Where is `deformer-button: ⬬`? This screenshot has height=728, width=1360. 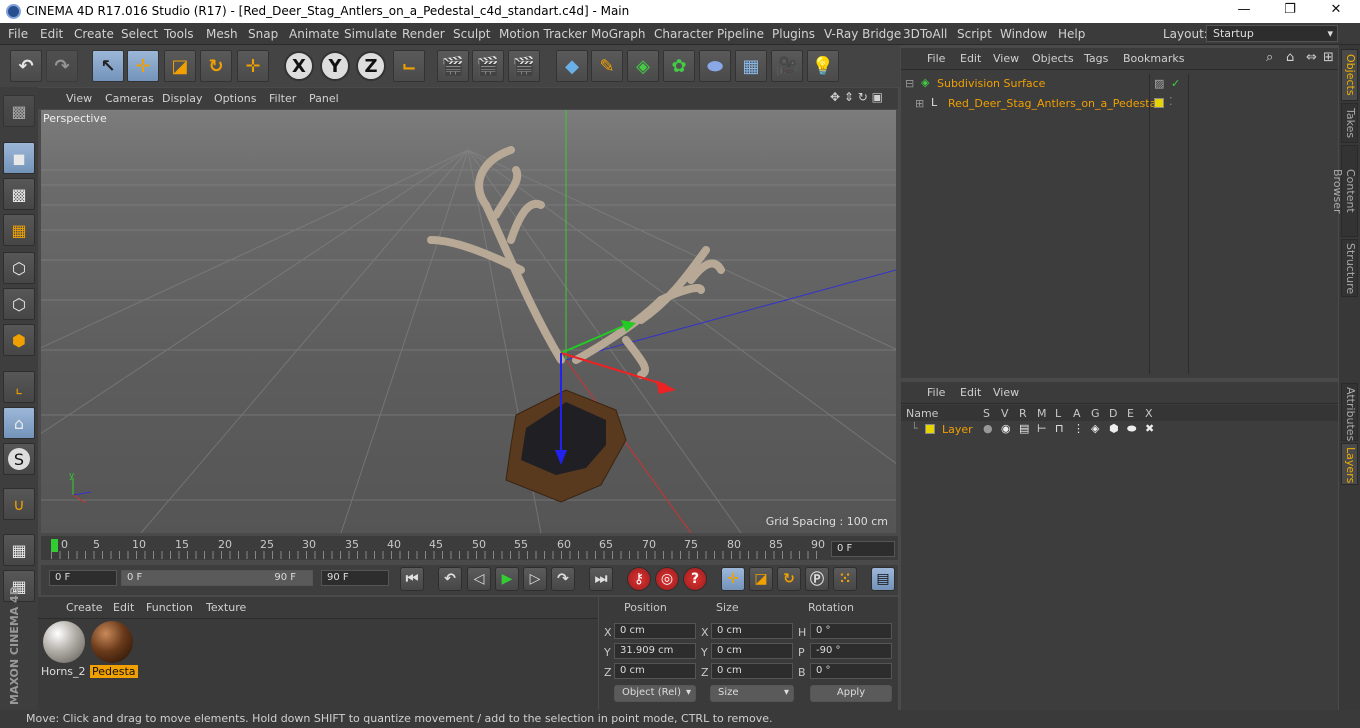 deformer-button: ⬬ is located at coordinates (715, 66).